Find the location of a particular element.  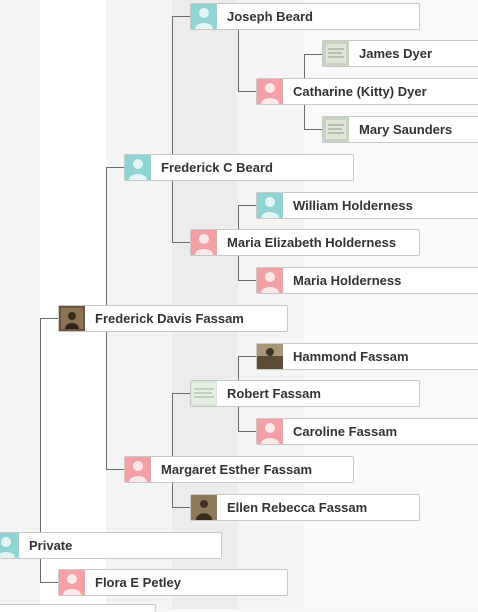

person-card-william-holderness: William Holderness is located at coordinates (367, 205).